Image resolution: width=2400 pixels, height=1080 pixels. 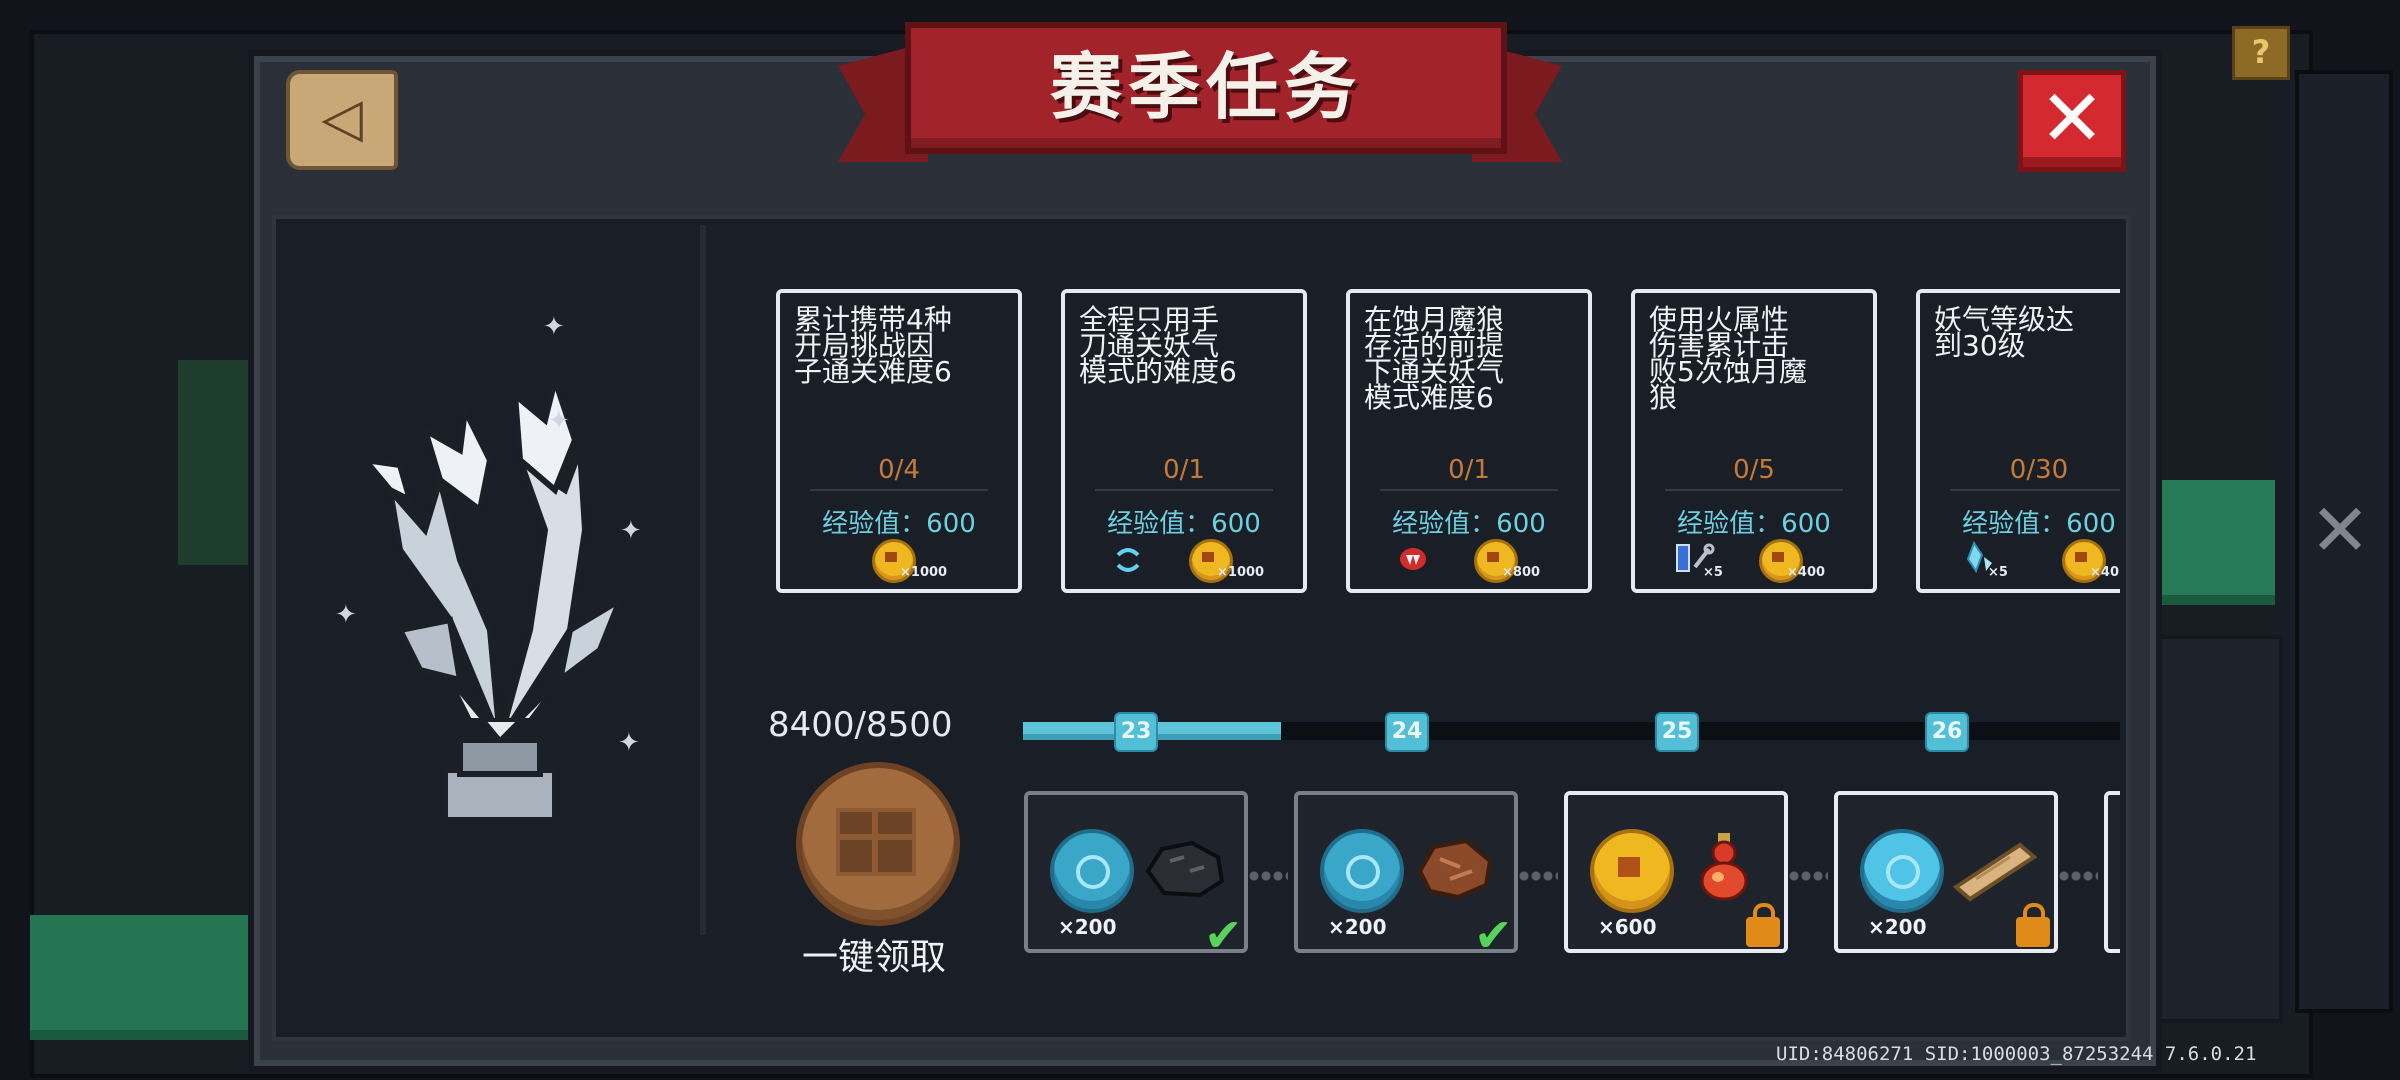 I want to click on task-card: 全程只用手 刀通关妖气 模式的难度6 0/1 经验值：600 ×1000, so click(x=1184, y=441).